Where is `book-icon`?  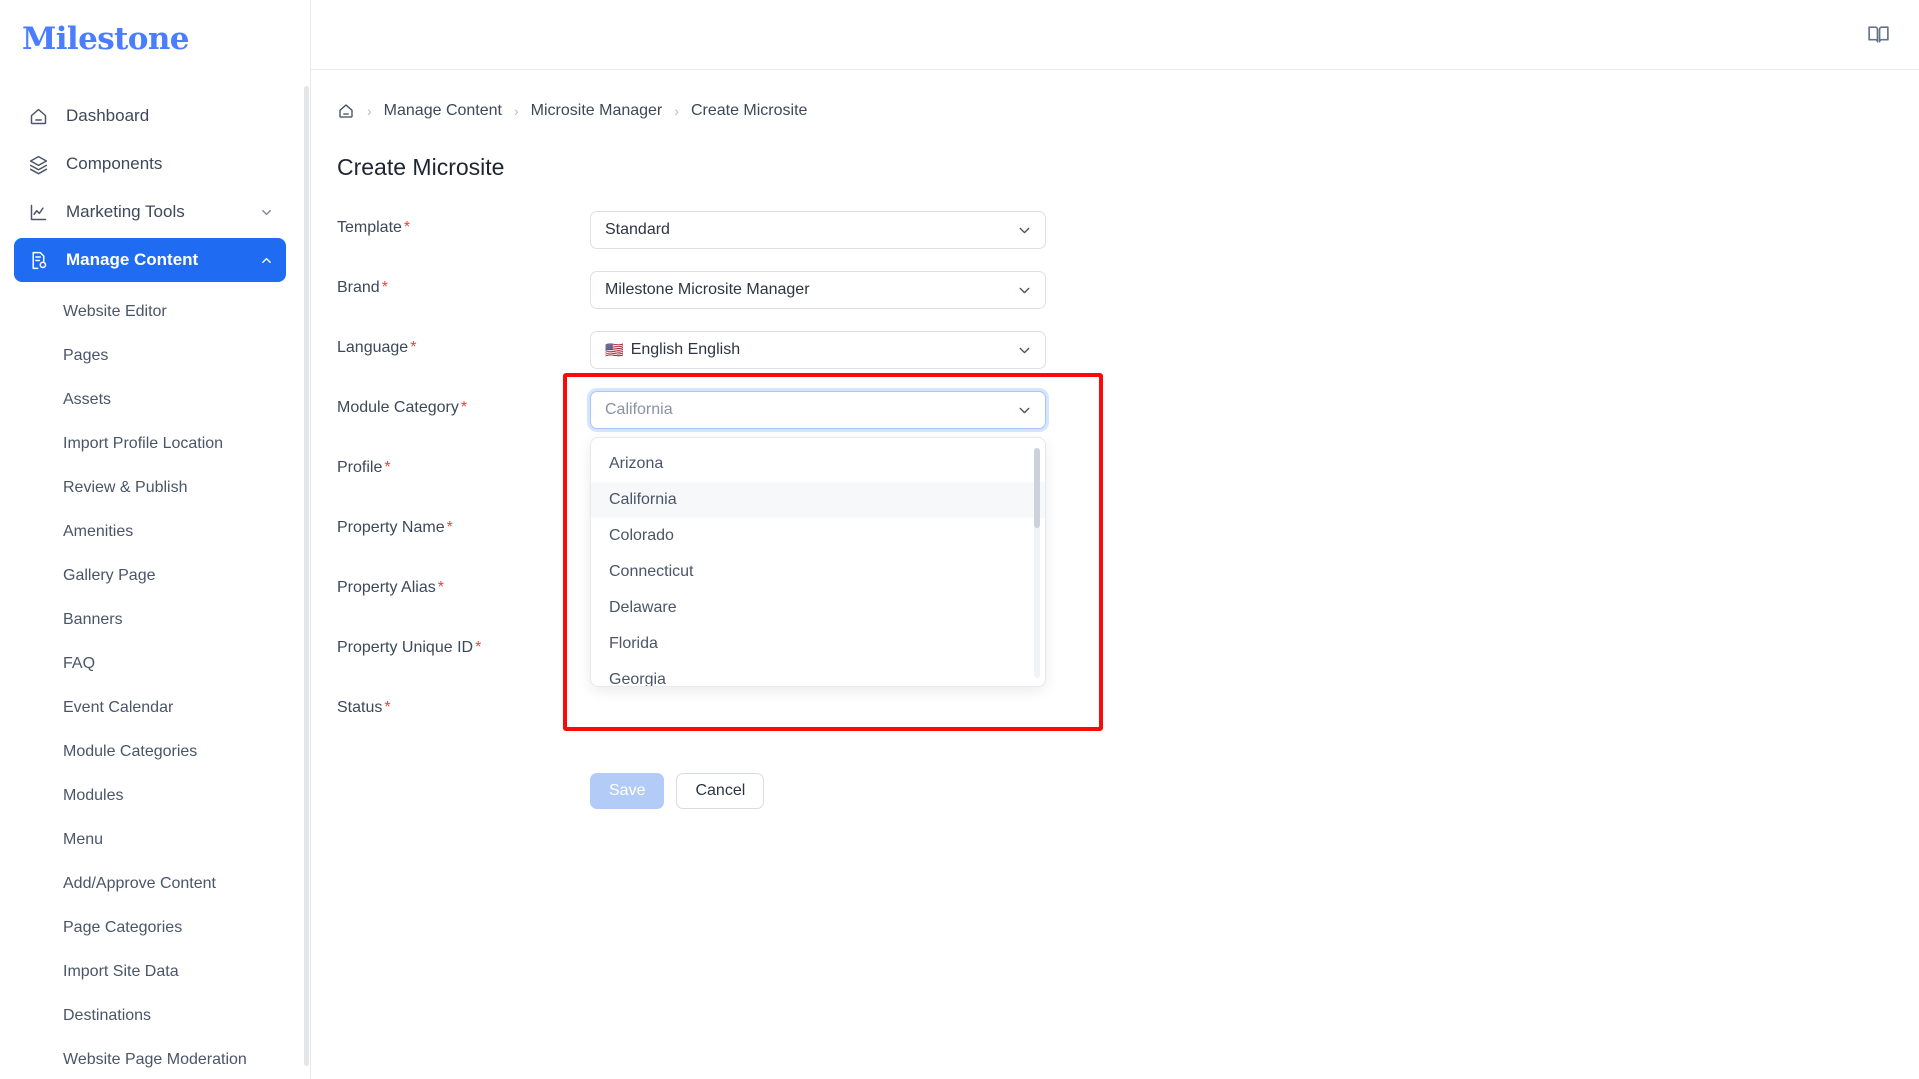
book-icon is located at coordinates (1878, 34).